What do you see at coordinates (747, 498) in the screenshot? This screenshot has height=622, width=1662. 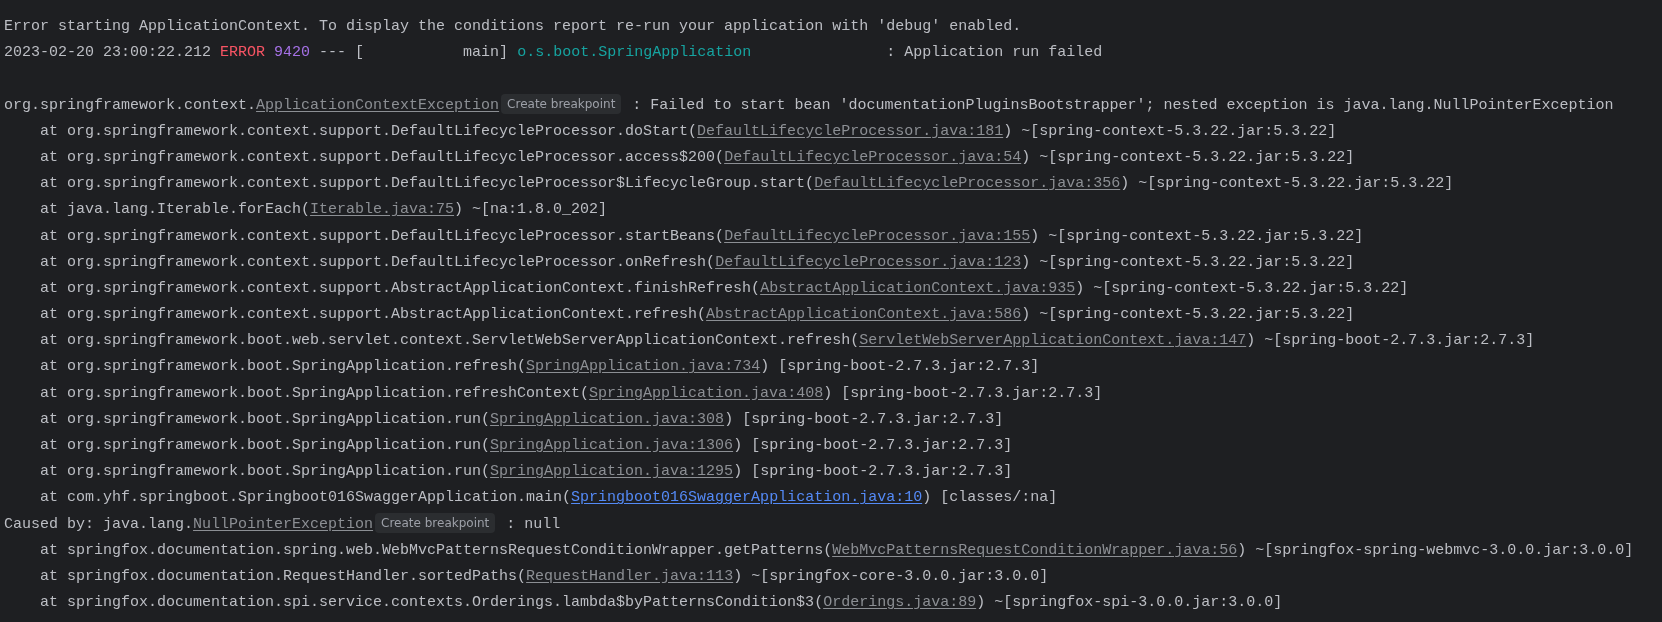 I see `source-link: Springboot016SwaggerApplication.java:10` at bounding box center [747, 498].